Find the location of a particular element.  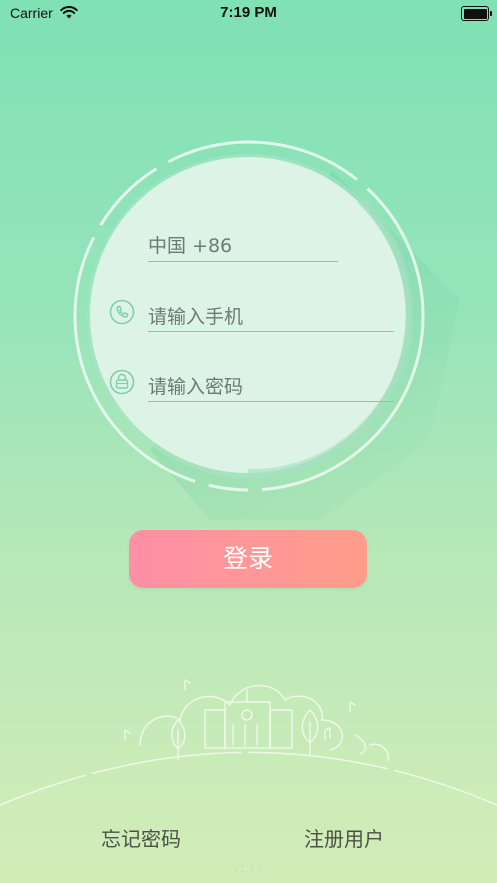

landscape-illustration is located at coordinates (248, 742).